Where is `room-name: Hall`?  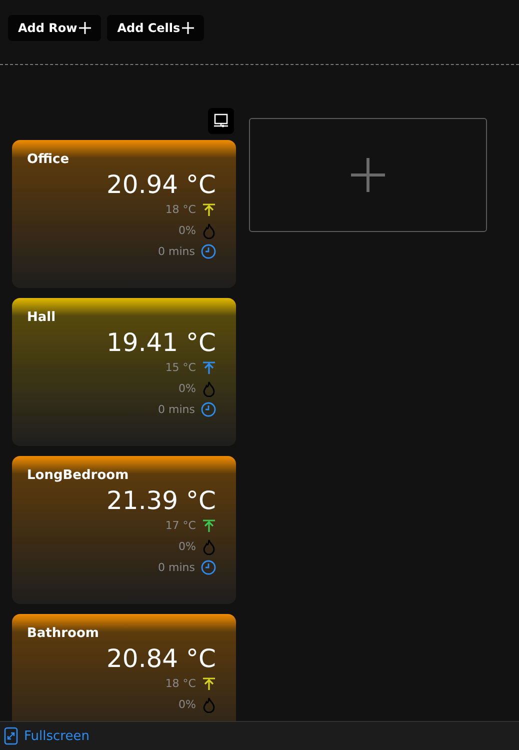
room-name: Hall is located at coordinates (41, 317).